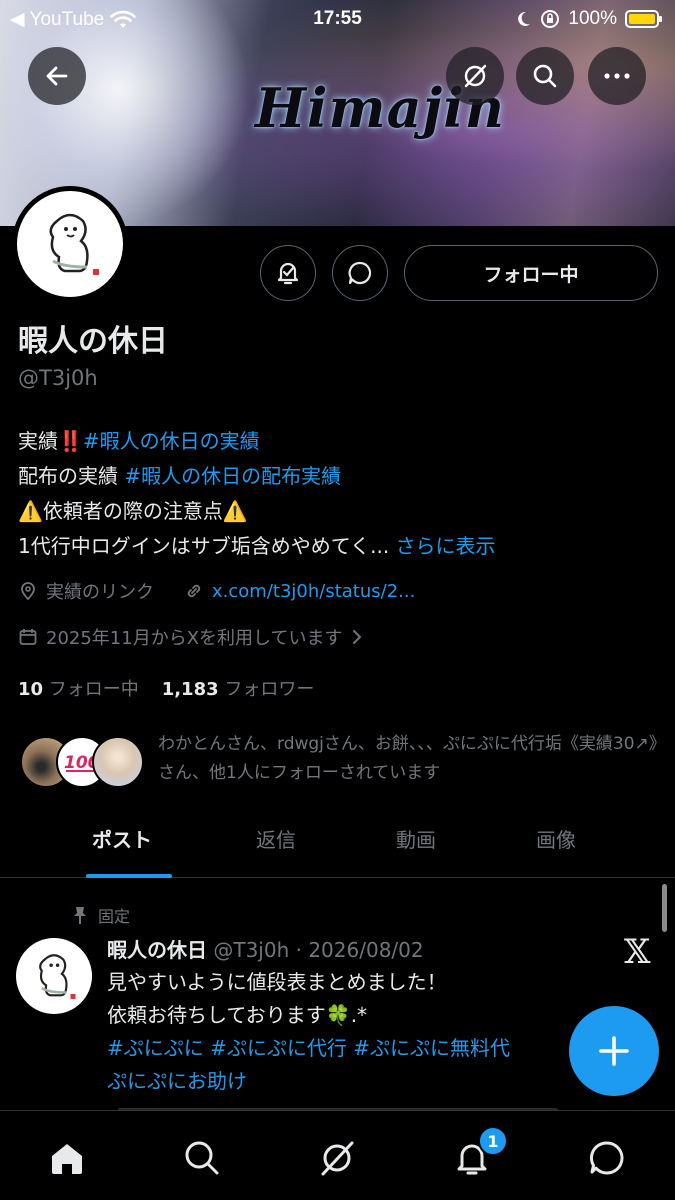 The image size is (675, 1200). What do you see at coordinates (664, 908) in the screenshot?
I see `scrollbar` at bounding box center [664, 908].